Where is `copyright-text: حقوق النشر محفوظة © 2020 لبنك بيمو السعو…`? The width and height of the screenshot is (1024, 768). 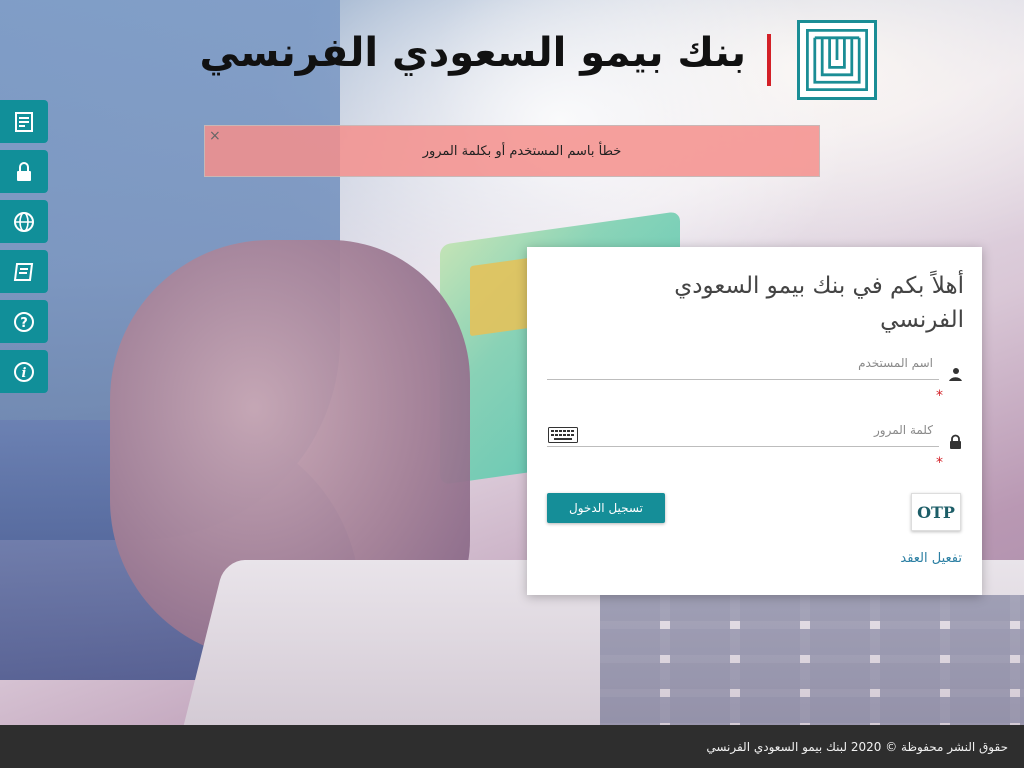
copyright-text: حقوق النشر محفوظة © 2020 لبنك بيمو السعو… is located at coordinates (857, 746).